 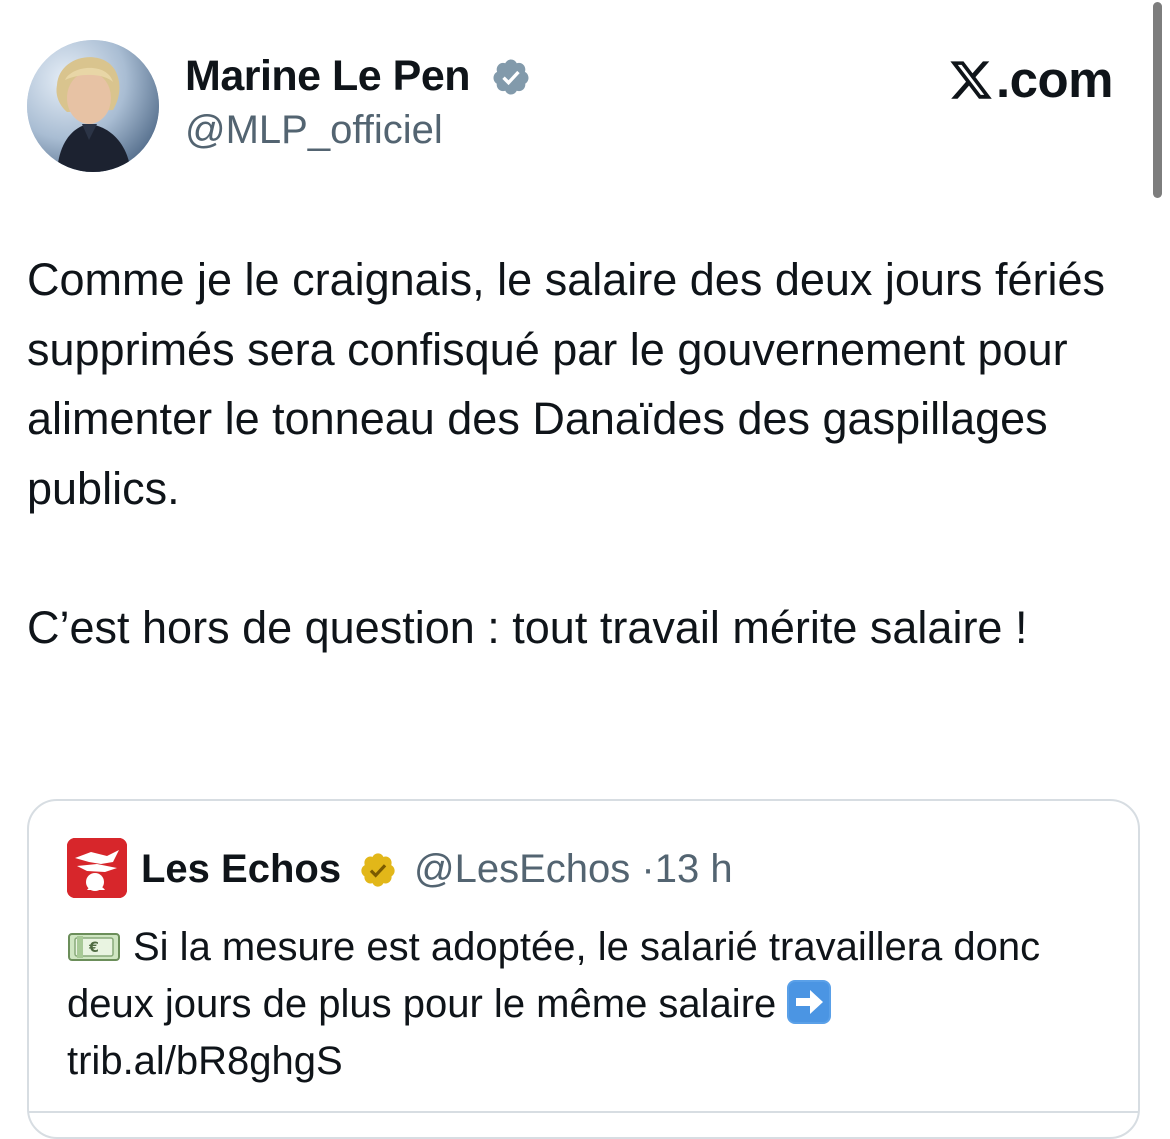 I want to click on platform-label: .com, so click(x=1054, y=79).